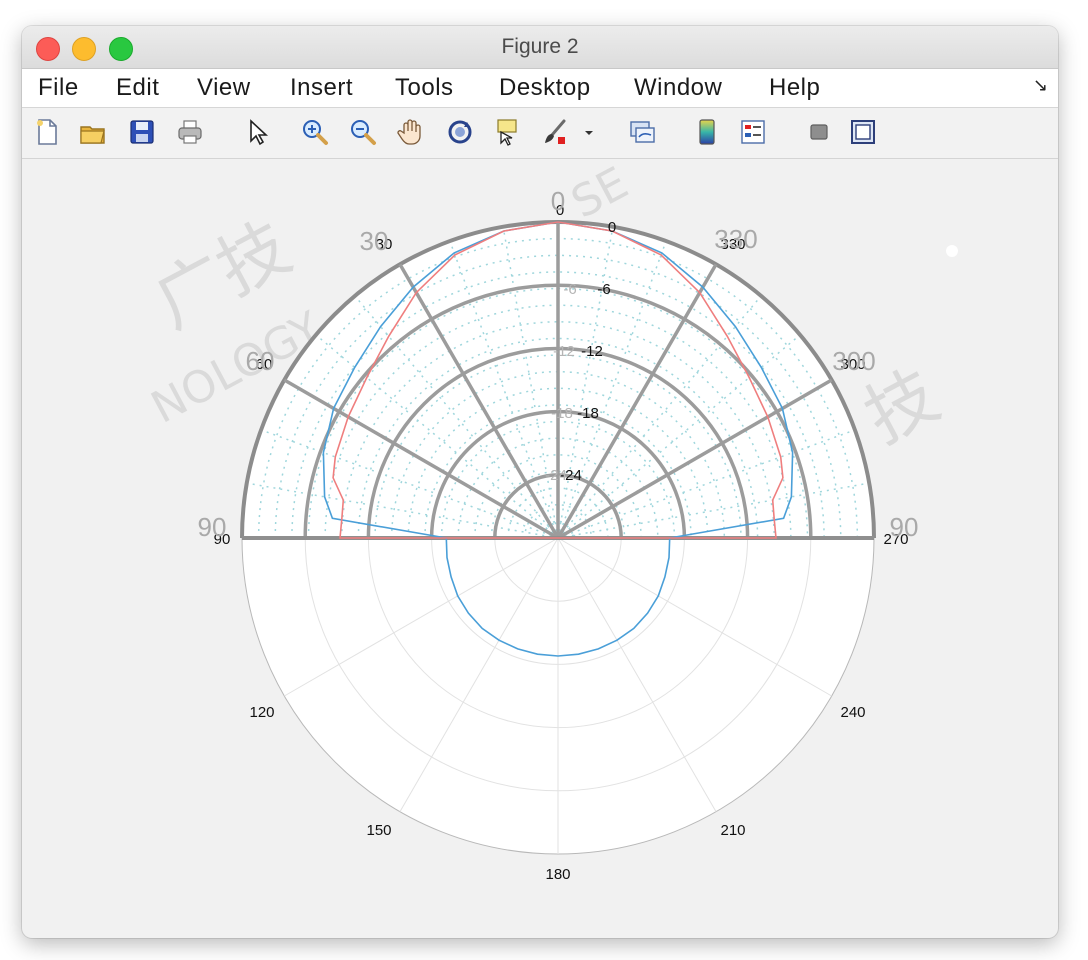 This screenshot has width=1088, height=960. Describe the element at coordinates (321, 88) in the screenshot. I see `menu-insert: Insert` at that location.